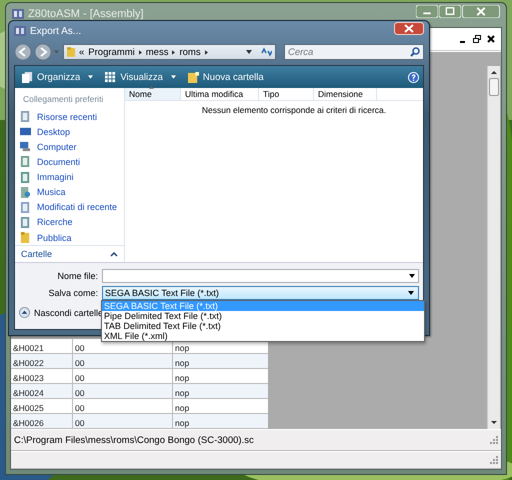  What do you see at coordinates (345, 94) in the screenshot?
I see `column-header: Dimensione` at bounding box center [345, 94].